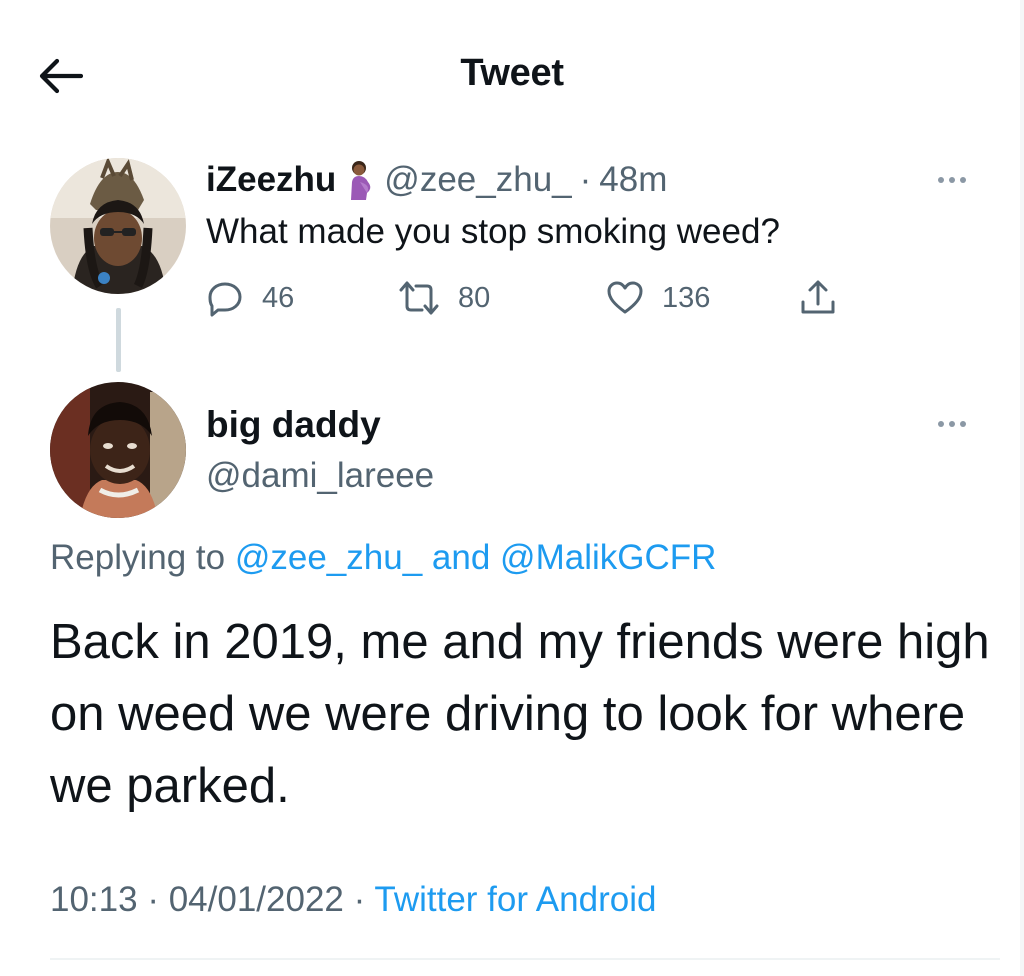  I want to click on retweet-button: 80, so click(444, 298).